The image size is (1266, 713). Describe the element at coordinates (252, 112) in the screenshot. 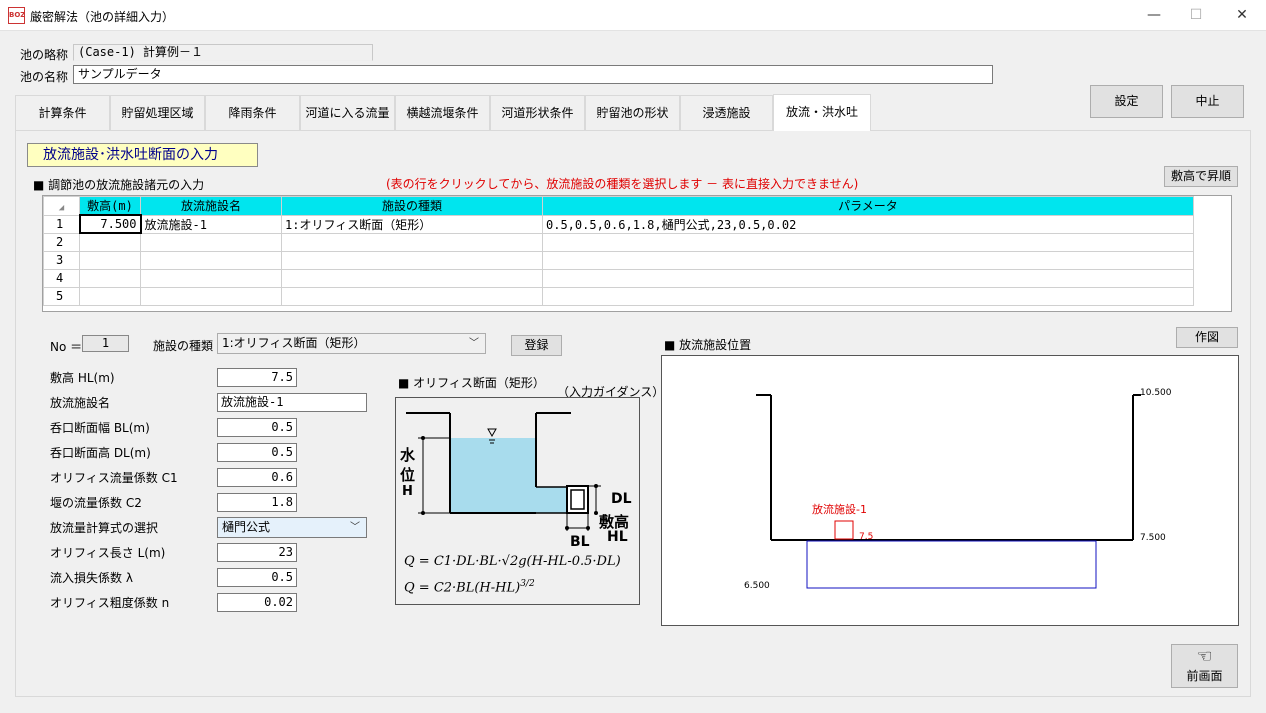

I see `tab-rainfall: 降雨条件` at that location.